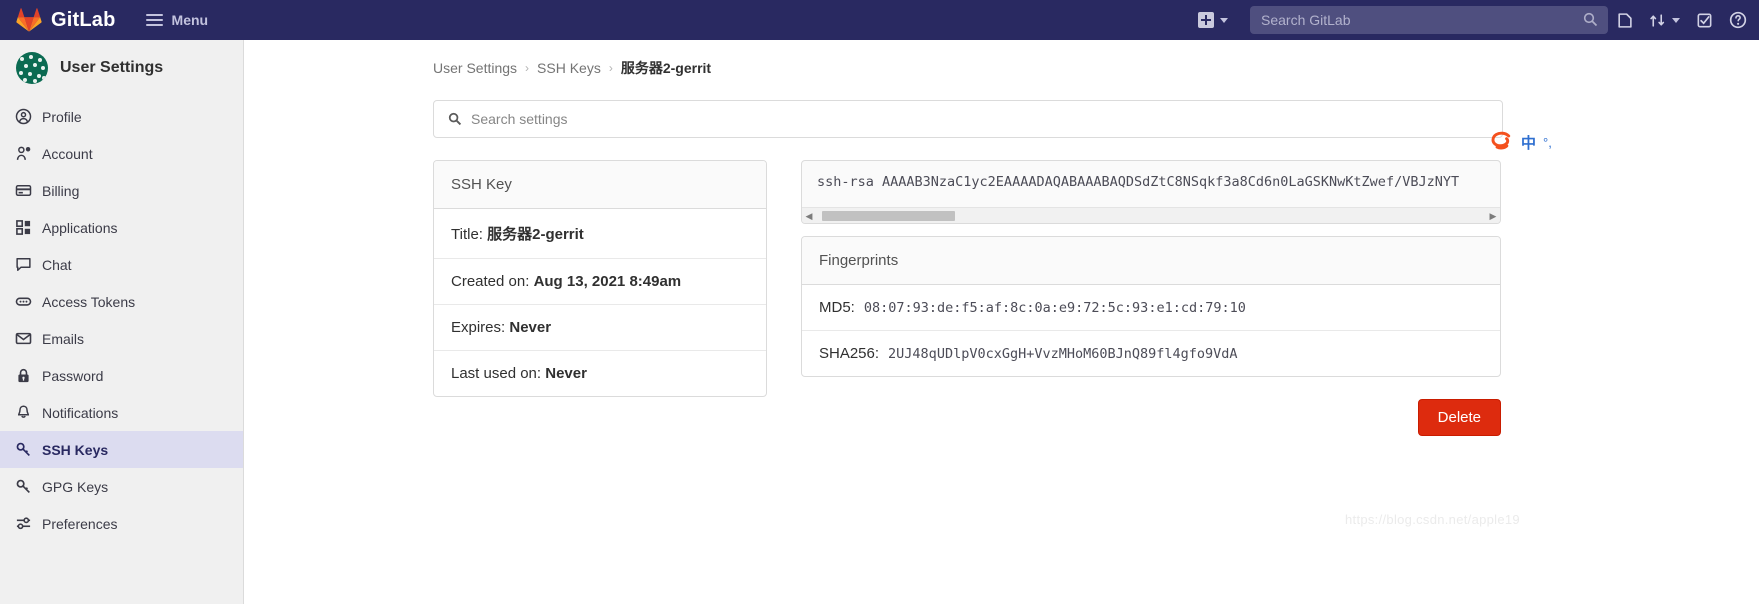 Image resolution: width=1759 pixels, height=604 pixels. What do you see at coordinates (80, 523) in the screenshot?
I see `sidebar-item-label: Preferences` at bounding box center [80, 523].